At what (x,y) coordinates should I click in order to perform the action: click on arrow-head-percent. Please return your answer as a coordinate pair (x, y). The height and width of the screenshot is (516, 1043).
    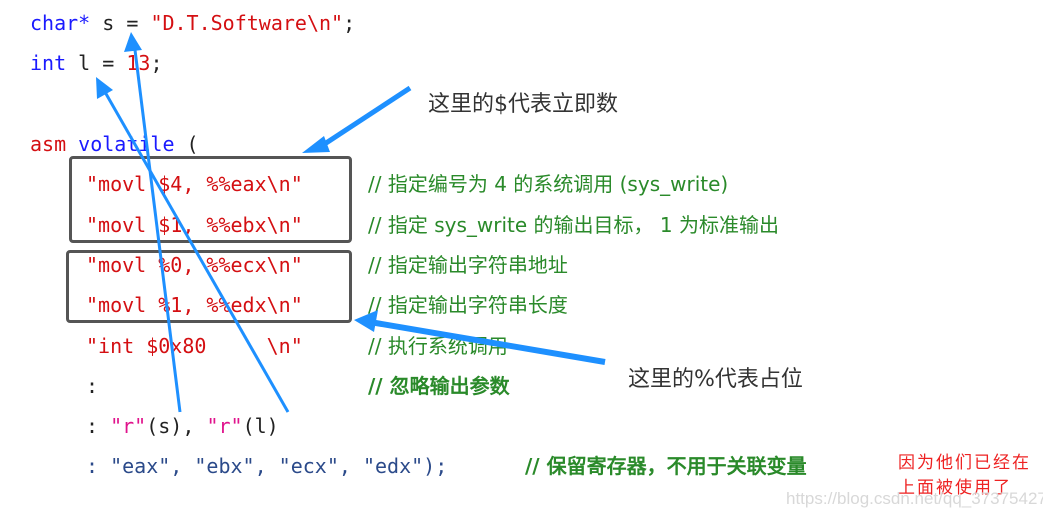
    Looking at the image, I should click on (366, 321).